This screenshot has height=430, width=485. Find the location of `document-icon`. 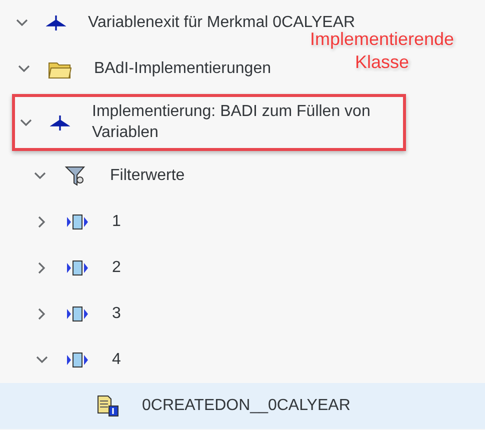

document-icon is located at coordinates (108, 406).